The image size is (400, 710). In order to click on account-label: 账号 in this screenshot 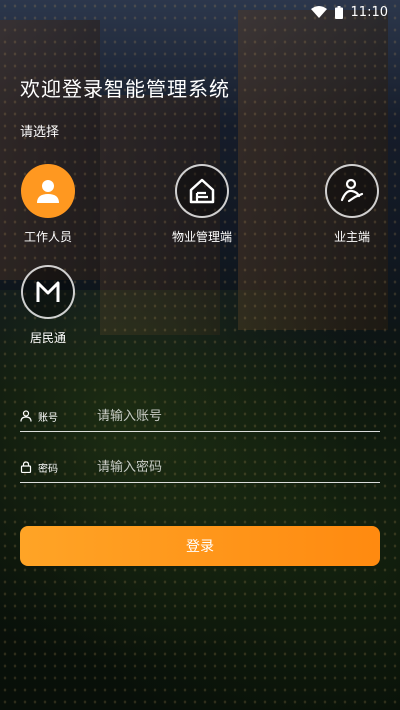, I will do `click(48, 418)`.